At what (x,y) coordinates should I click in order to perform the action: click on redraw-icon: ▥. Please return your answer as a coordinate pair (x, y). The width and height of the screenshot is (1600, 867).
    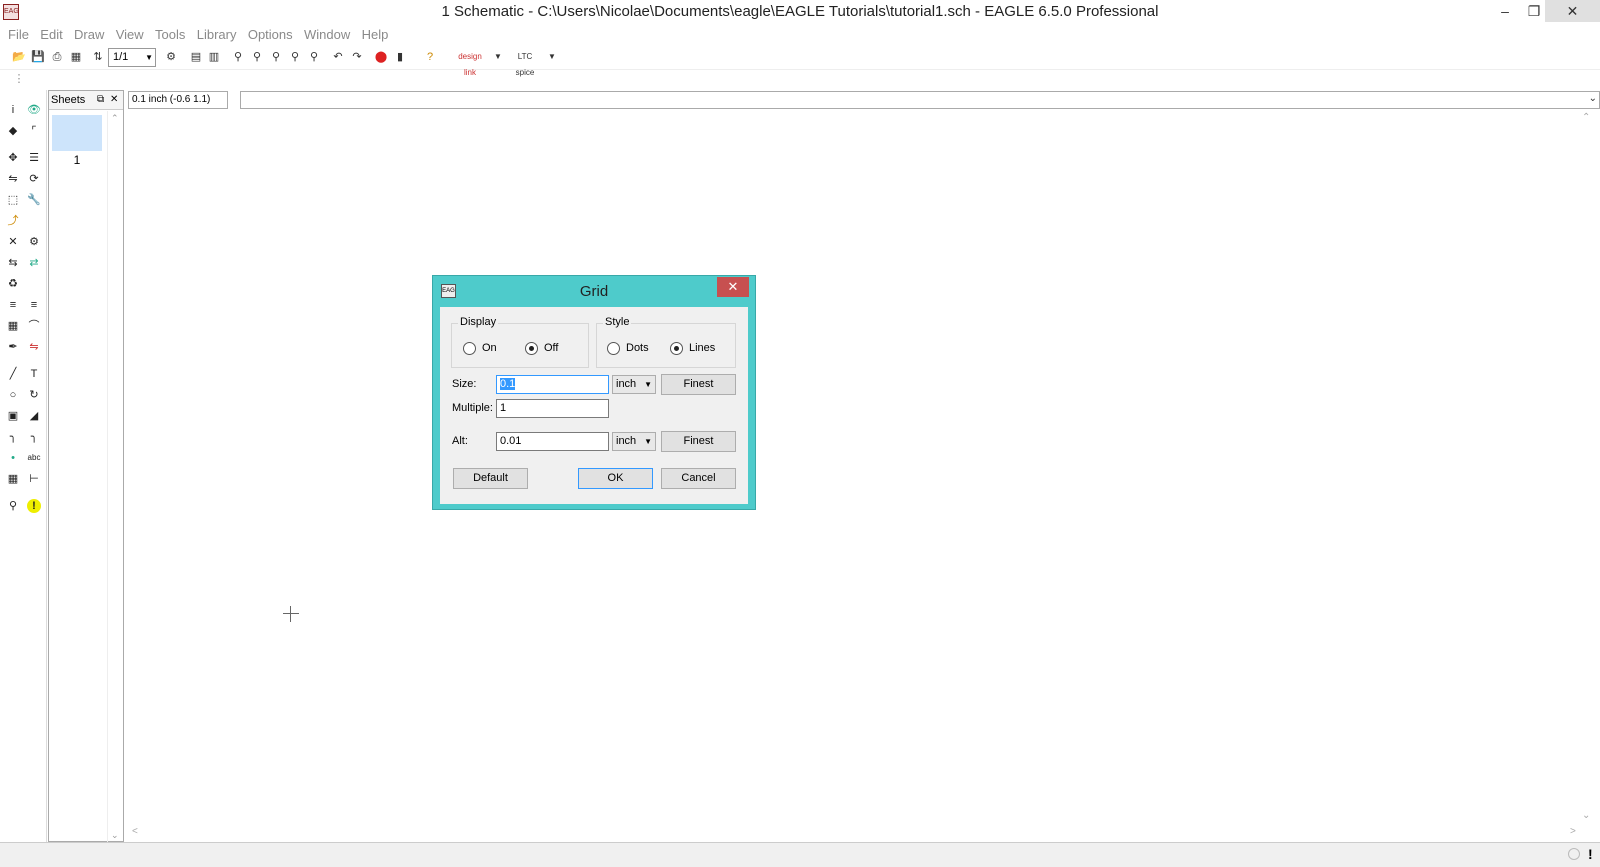
    Looking at the image, I should click on (214, 57).